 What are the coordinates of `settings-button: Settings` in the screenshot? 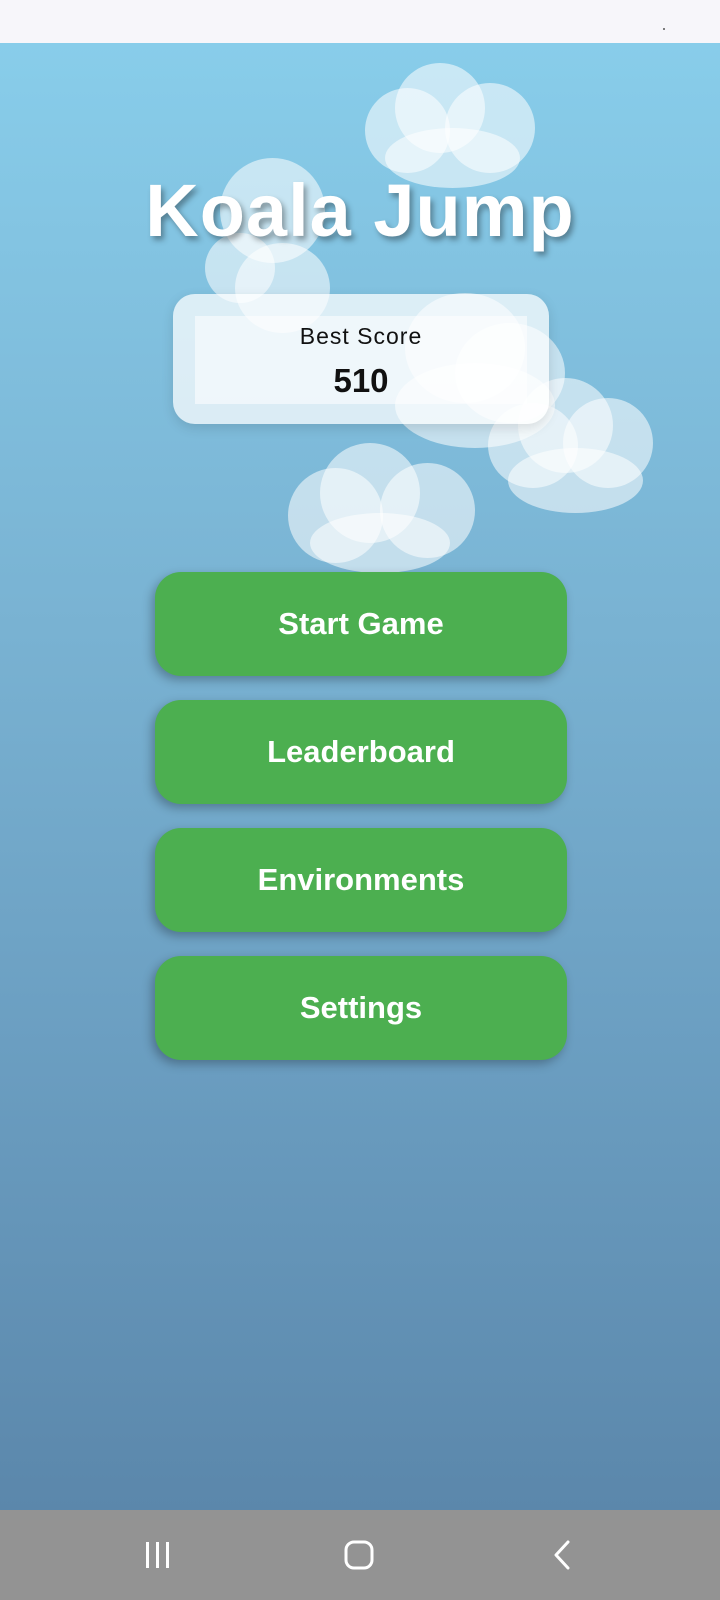 It's located at (361, 1008).